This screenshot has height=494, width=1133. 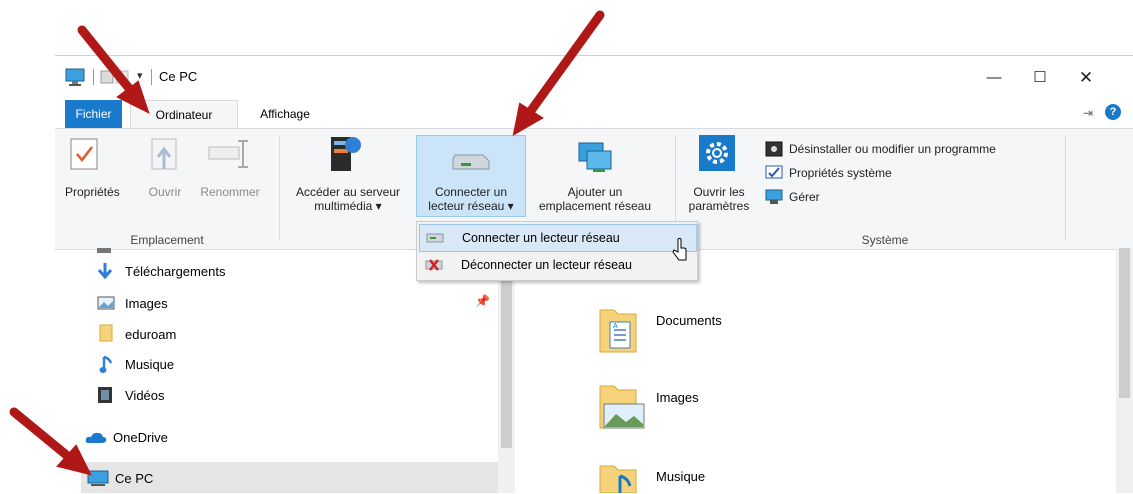 What do you see at coordinates (230, 192) in the screenshot?
I see `rename-button: Renommer` at bounding box center [230, 192].